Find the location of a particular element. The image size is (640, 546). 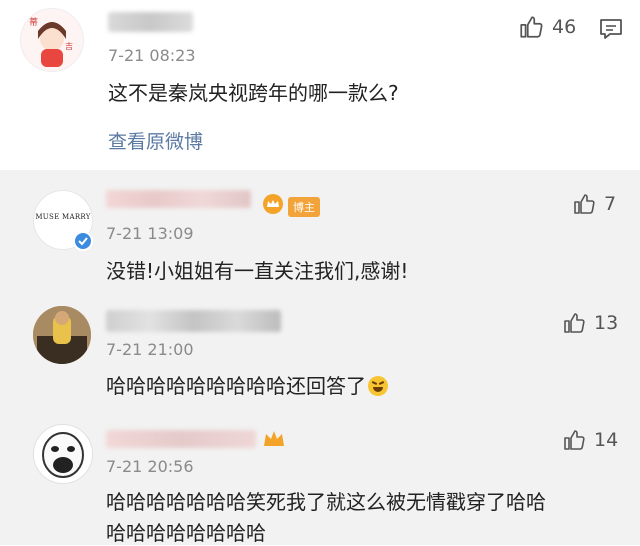

user-avatar: 蒂 吉 is located at coordinates (52, 40).